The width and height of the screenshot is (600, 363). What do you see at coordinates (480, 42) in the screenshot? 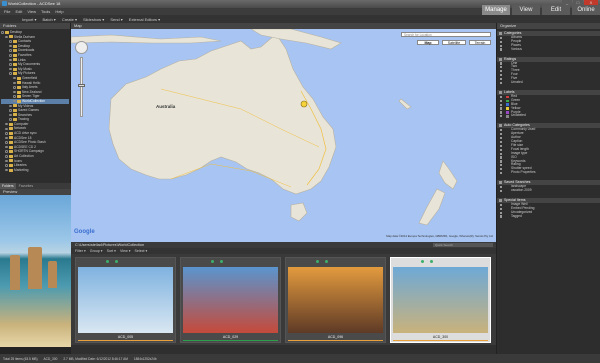
I see `map-type-terrain-button: Terrain` at bounding box center [480, 42].